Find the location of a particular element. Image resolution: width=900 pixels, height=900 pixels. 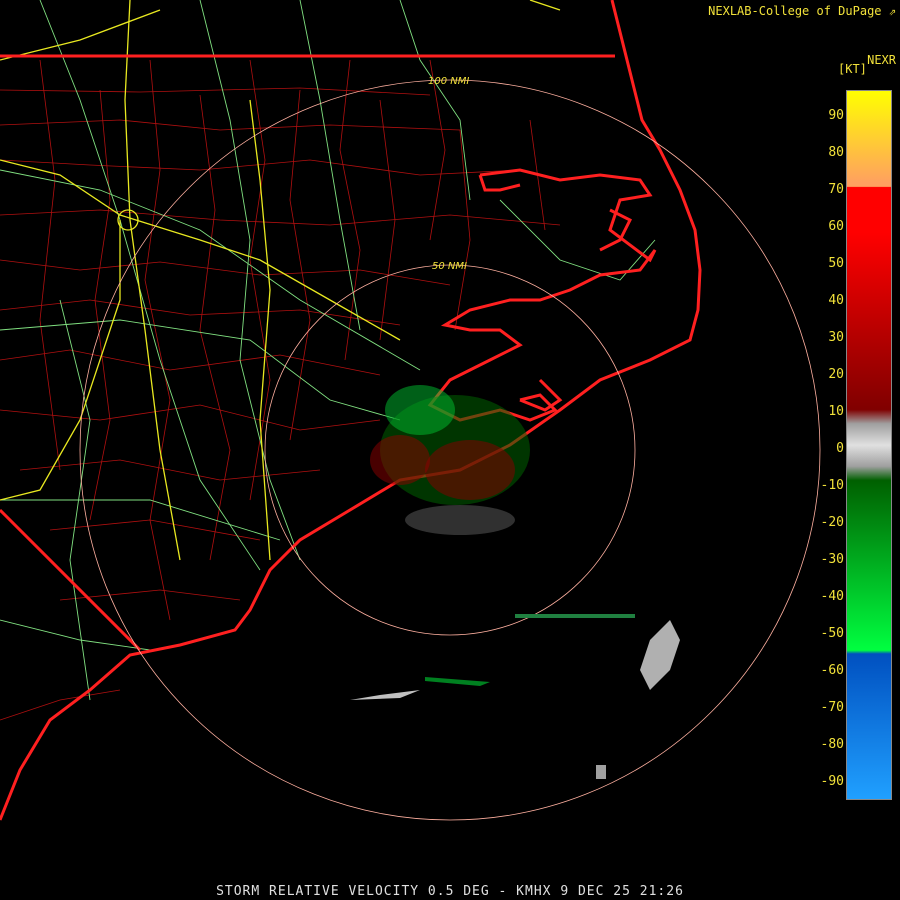

unit-label: [KT] is located at coordinates (852, 69).